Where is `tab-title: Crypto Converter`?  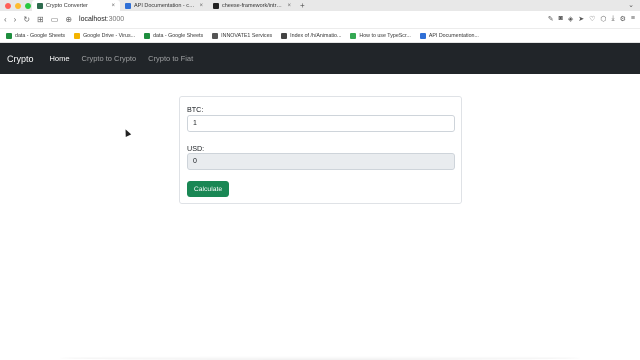 tab-title: Crypto Converter is located at coordinates (67, 5).